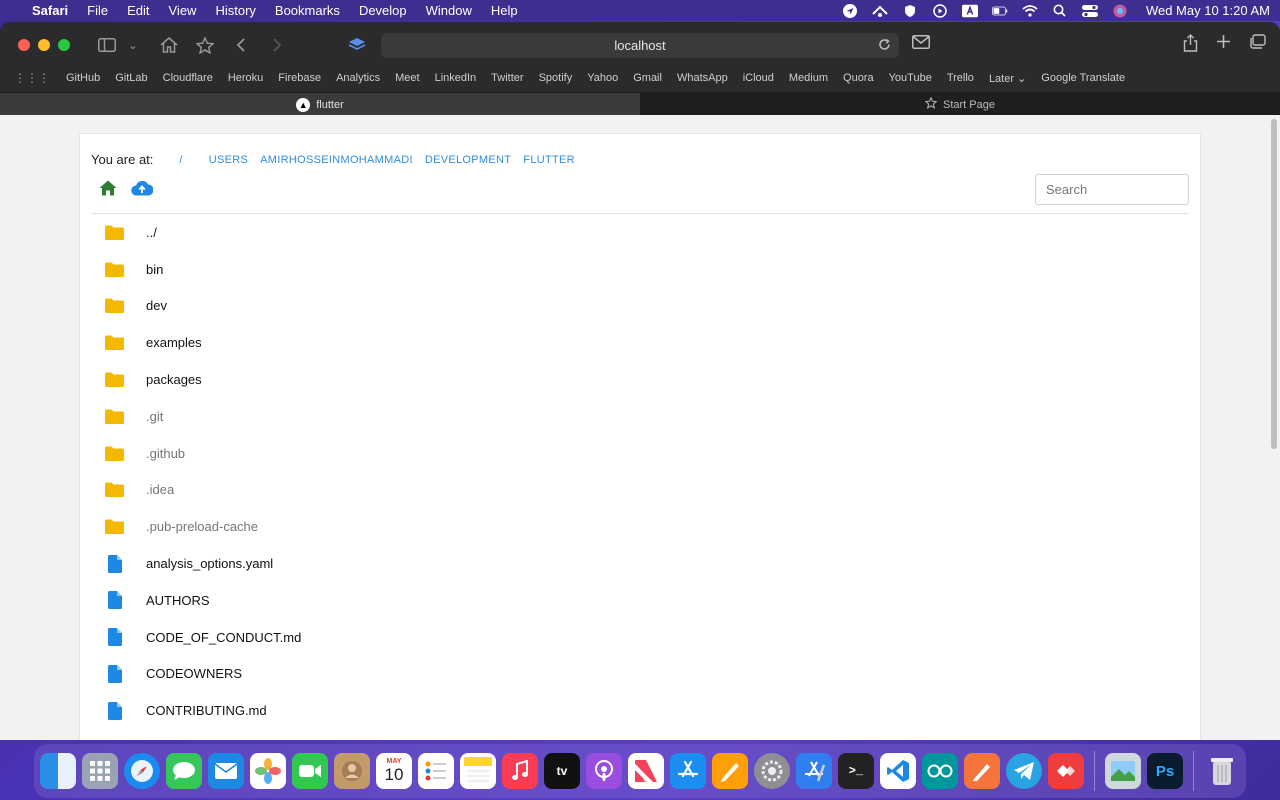 This screenshot has width=1280, height=800. Describe the element at coordinates (808, 78) in the screenshot. I see `favorite-link: Medium` at that location.